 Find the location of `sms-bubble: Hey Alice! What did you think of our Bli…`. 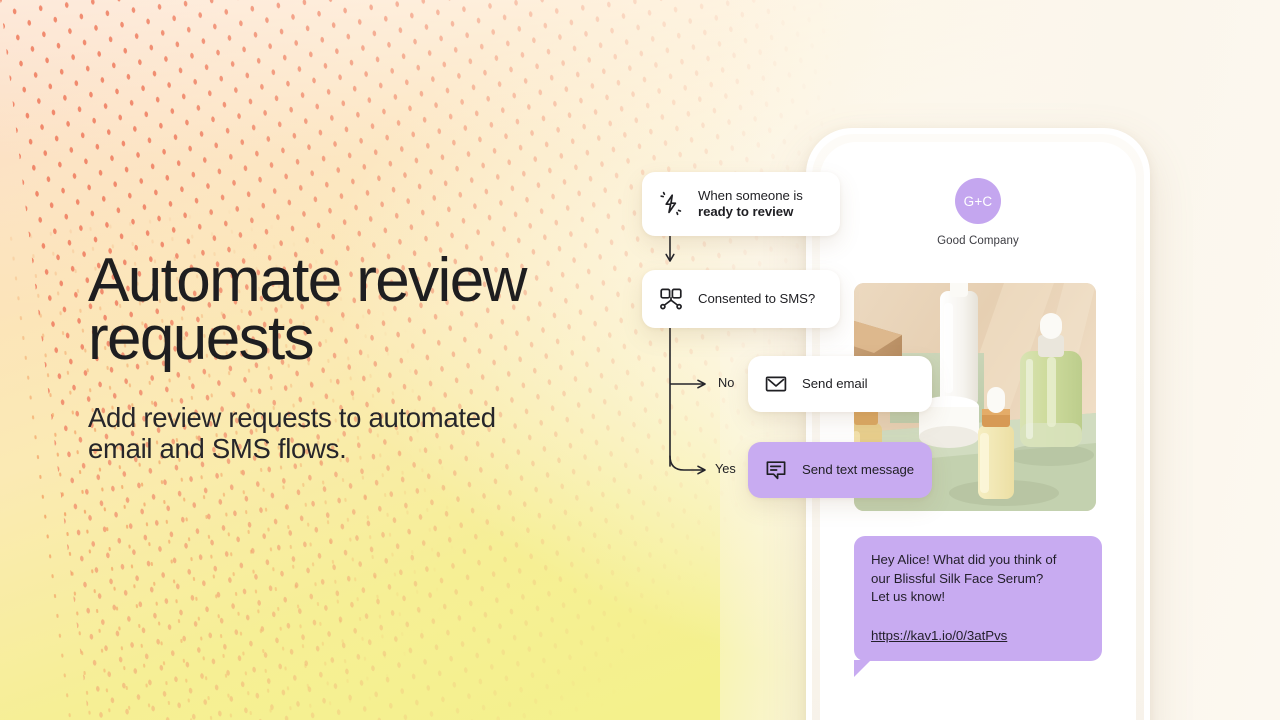

sms-bubble: Hey Alice! What did you think of our Bli… is located at coordinates (978, 607).